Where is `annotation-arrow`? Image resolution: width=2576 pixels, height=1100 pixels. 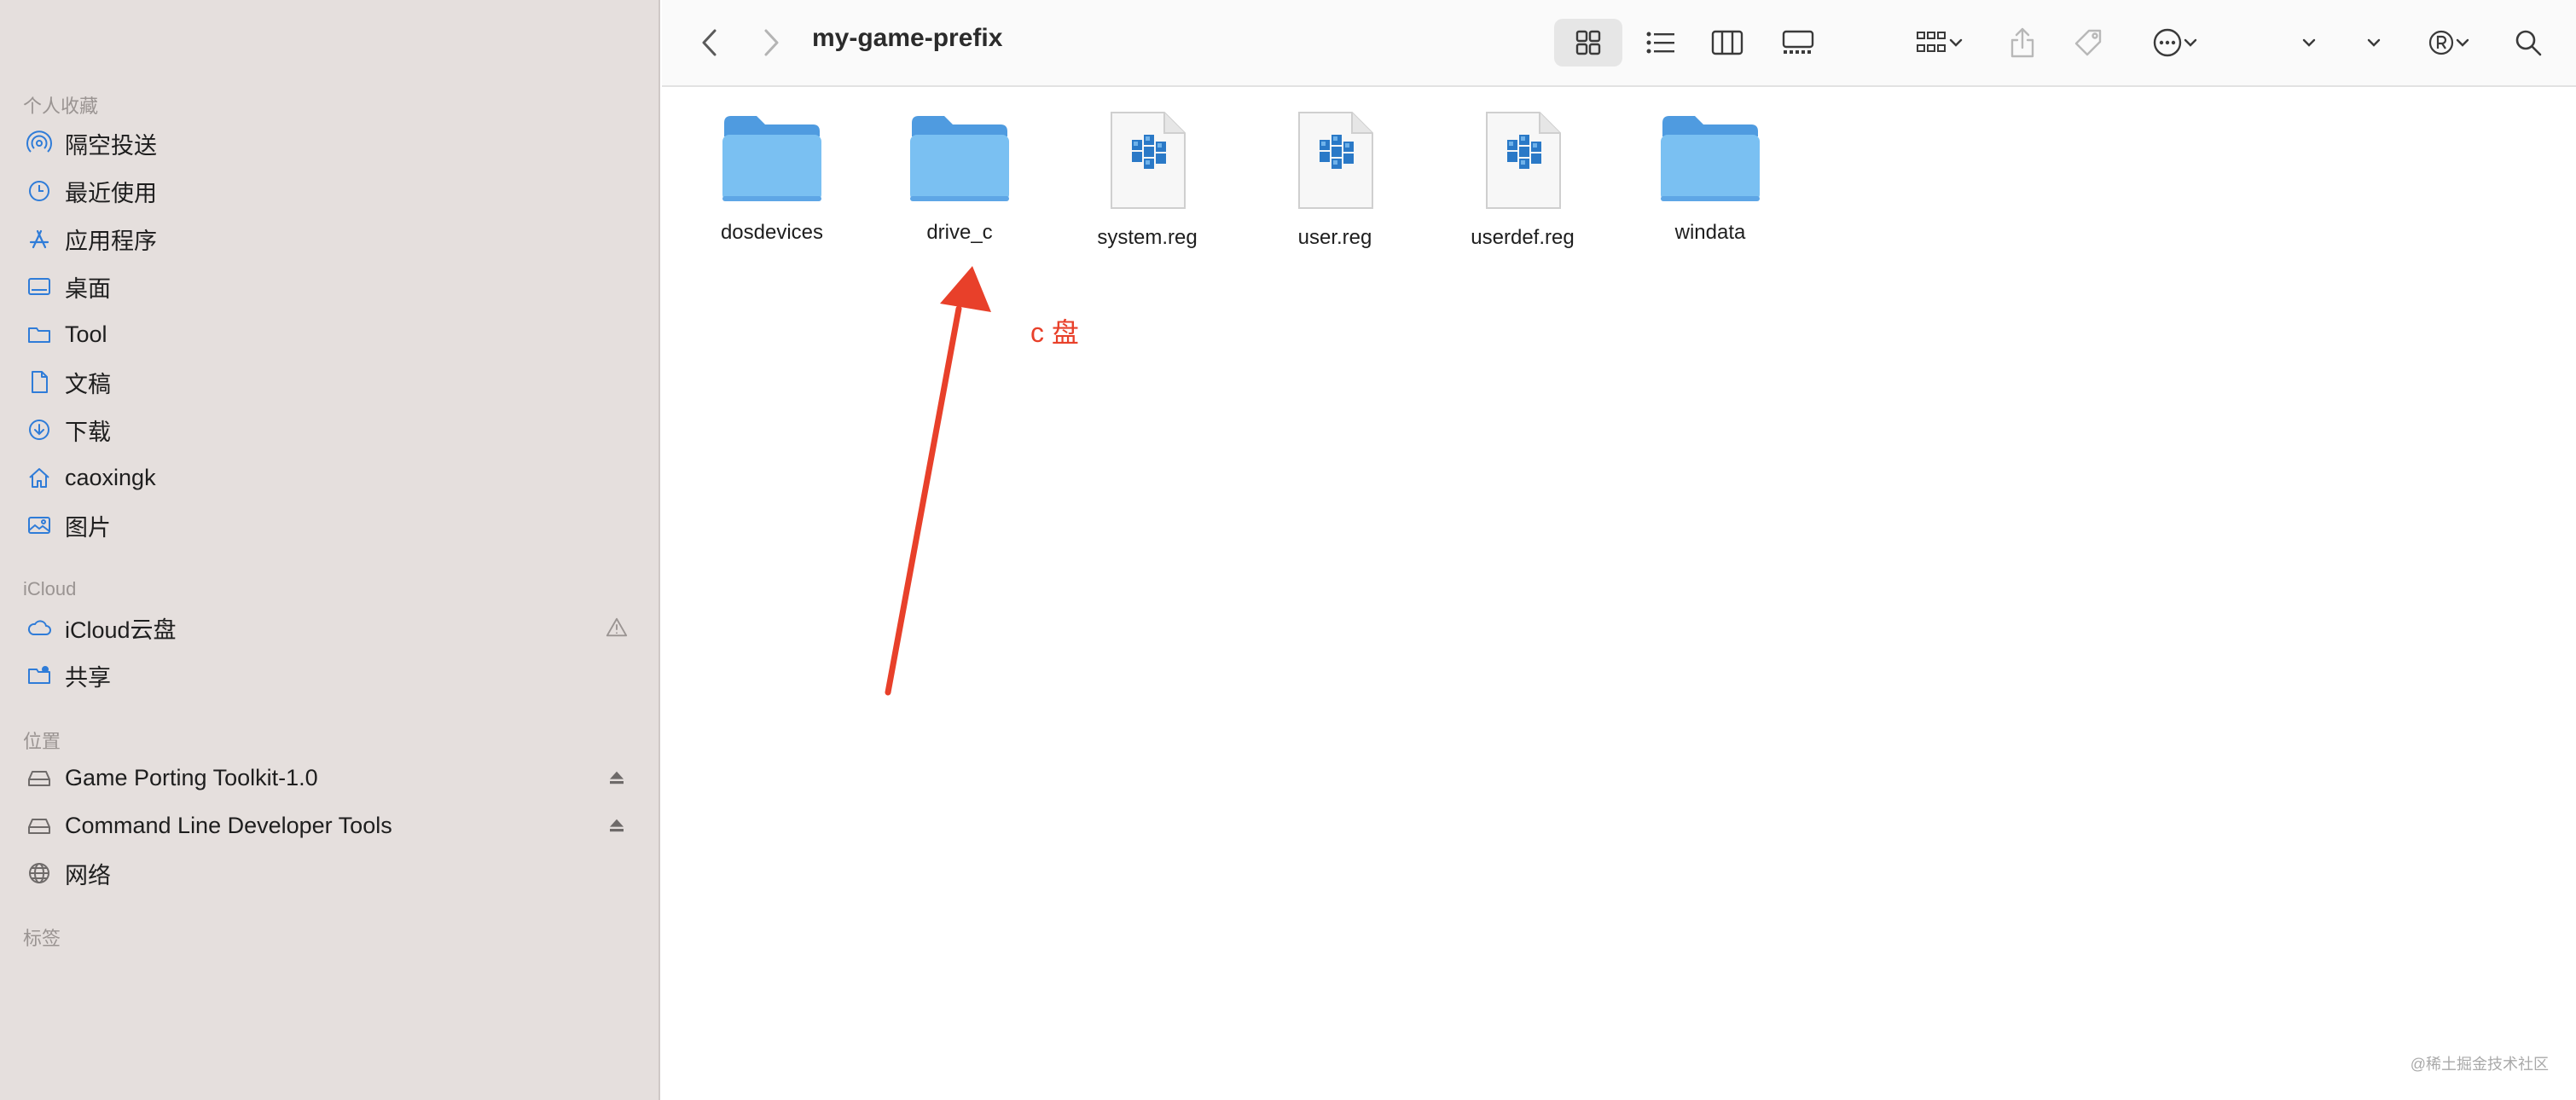
annotation-arrow is located at coordinates (938, 481).